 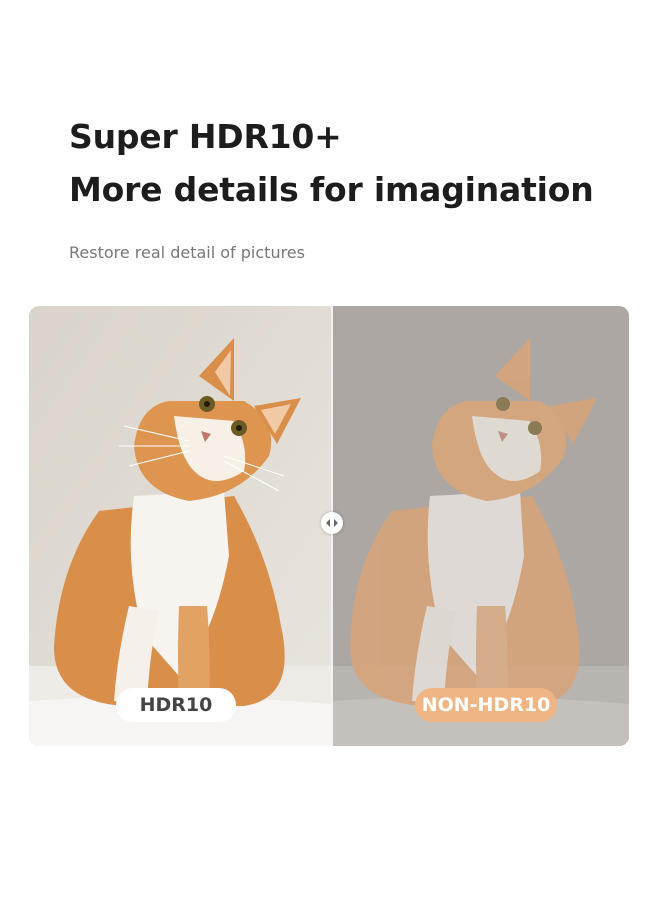 What do you see at coordinates (176, 705) in the screenshot?
I see `hdr10-badge: HDR10` at bounding box center [176, 705].